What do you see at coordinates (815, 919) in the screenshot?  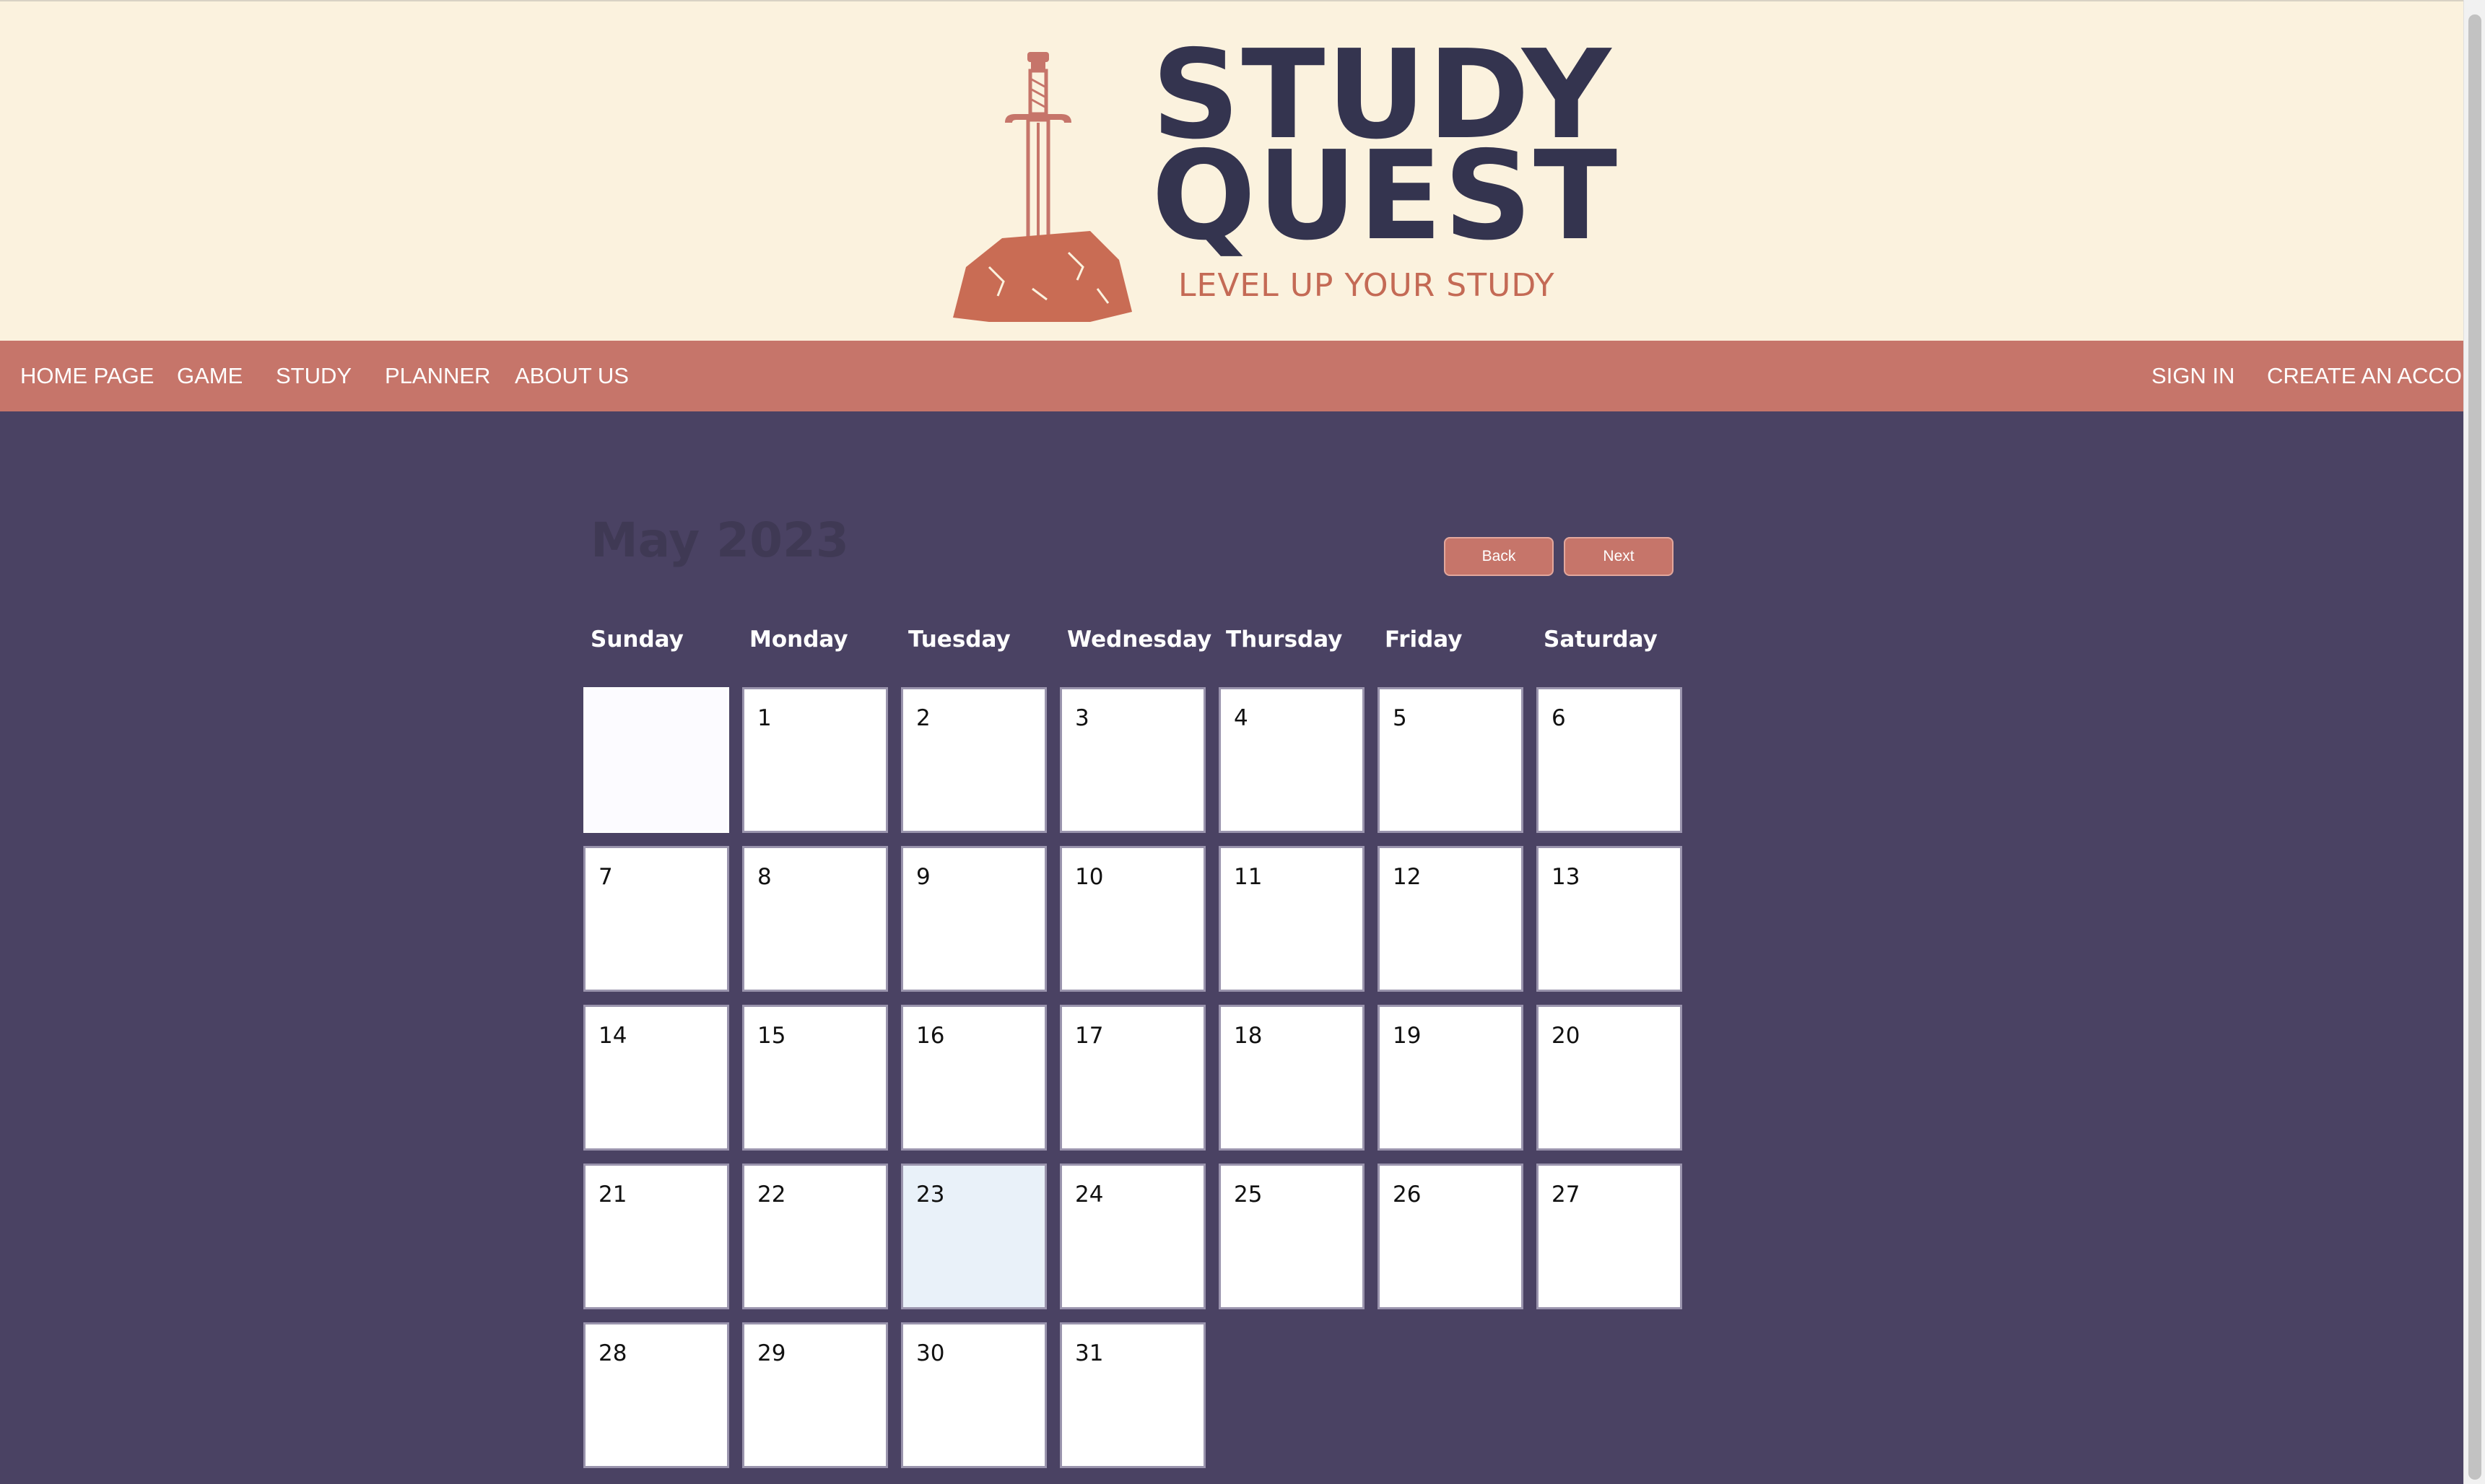 I see `calendar-day-cell: 8` at bounding box center [815, 919].